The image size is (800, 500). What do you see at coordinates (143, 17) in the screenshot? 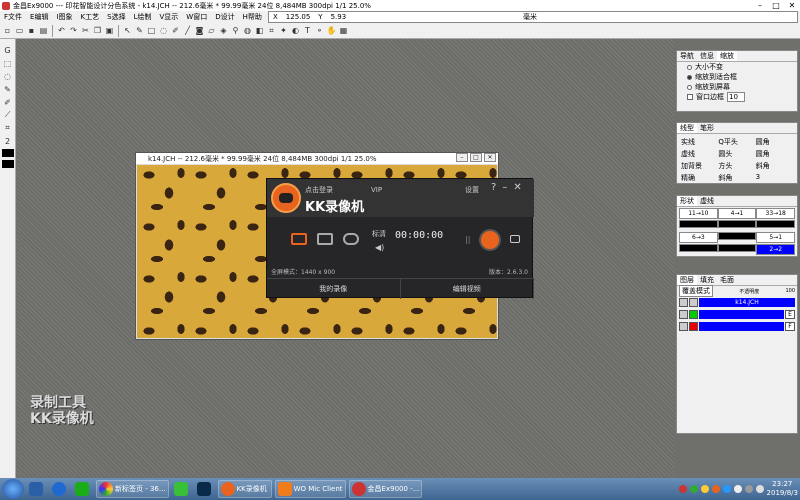
I see `menu-draw: L绘制` at bounding box center [143, 17].